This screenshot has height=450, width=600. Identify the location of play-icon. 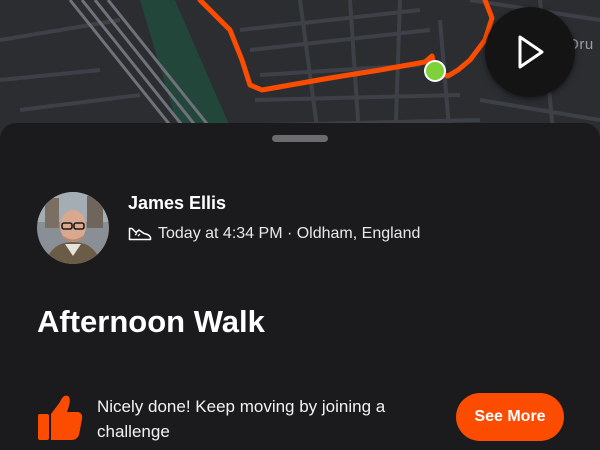
(531, 52).